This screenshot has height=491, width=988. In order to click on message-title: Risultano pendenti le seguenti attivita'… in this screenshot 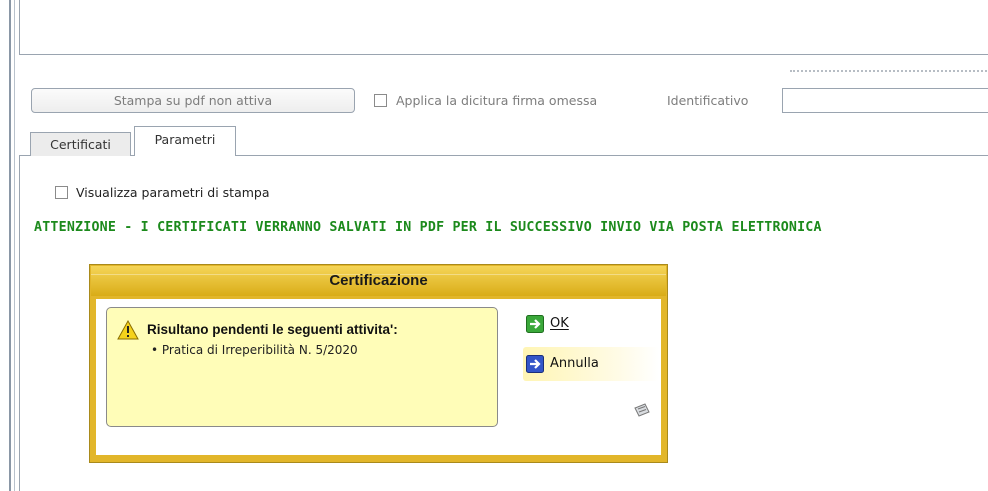, I will do `click(272, 329)`.